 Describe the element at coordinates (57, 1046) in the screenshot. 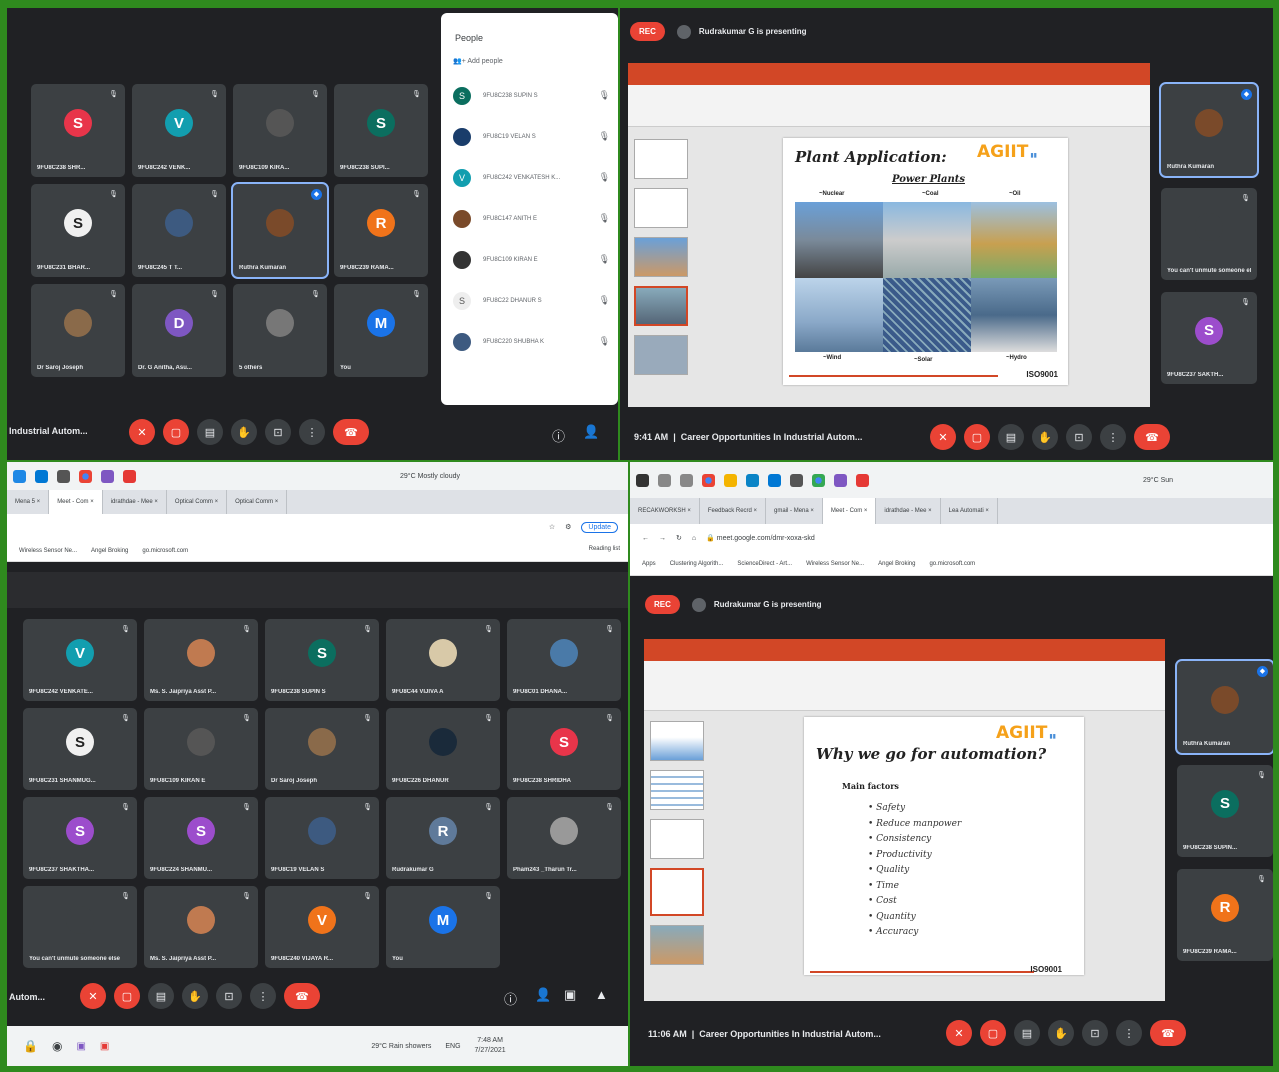

I see `chrome-icon: ◉` at that location.